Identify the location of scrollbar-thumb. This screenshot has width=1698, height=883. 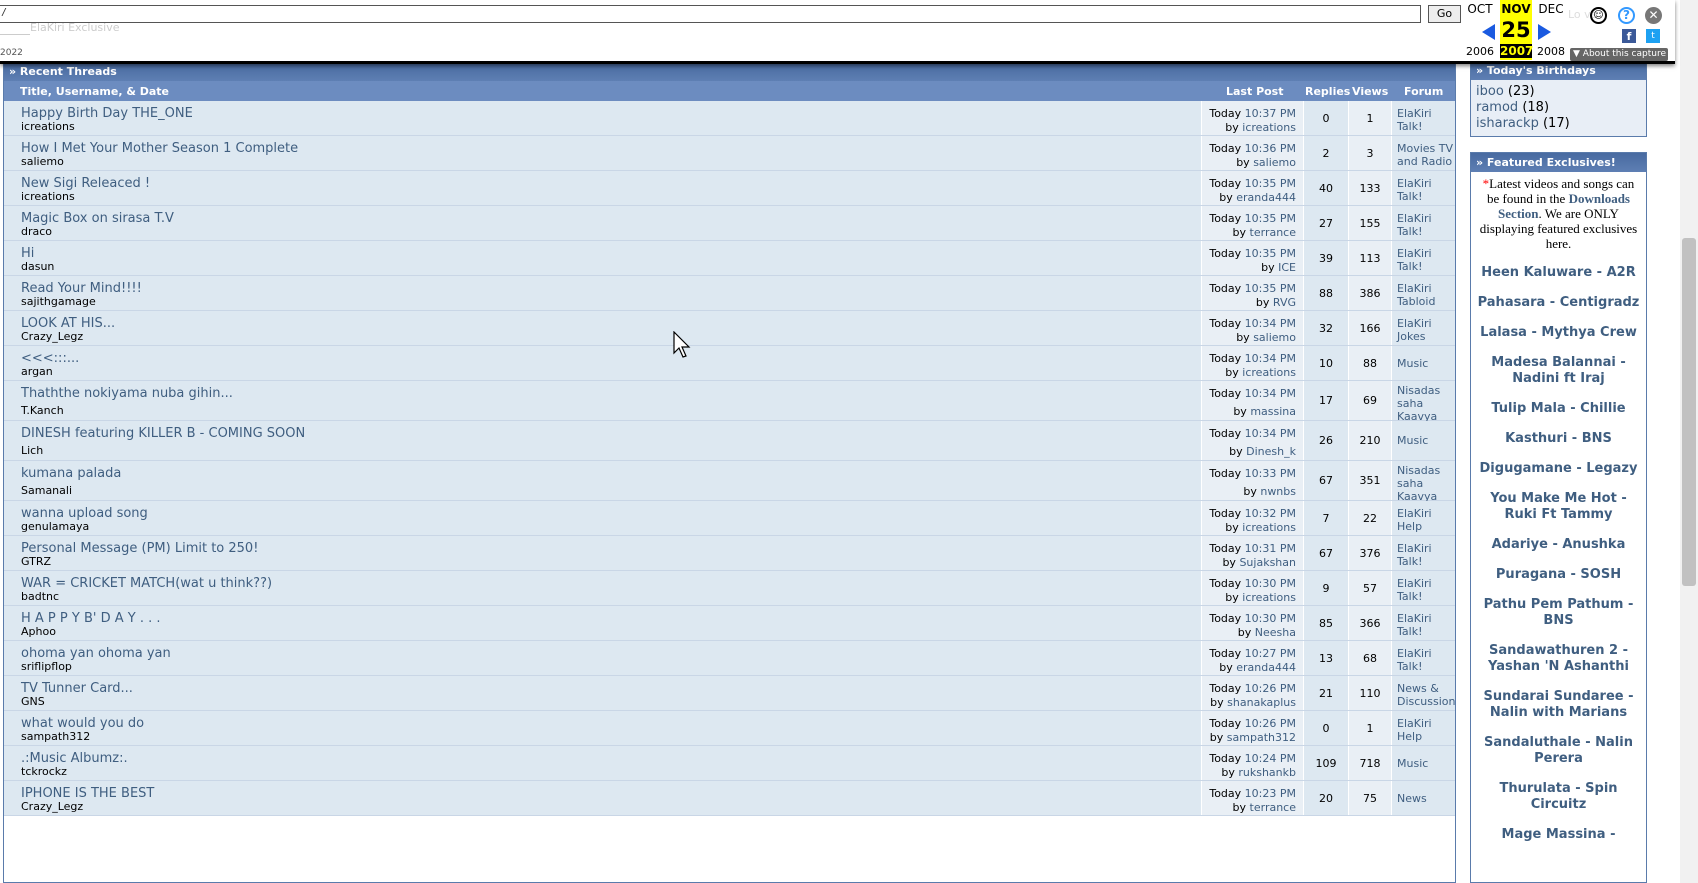
(1689, 412).